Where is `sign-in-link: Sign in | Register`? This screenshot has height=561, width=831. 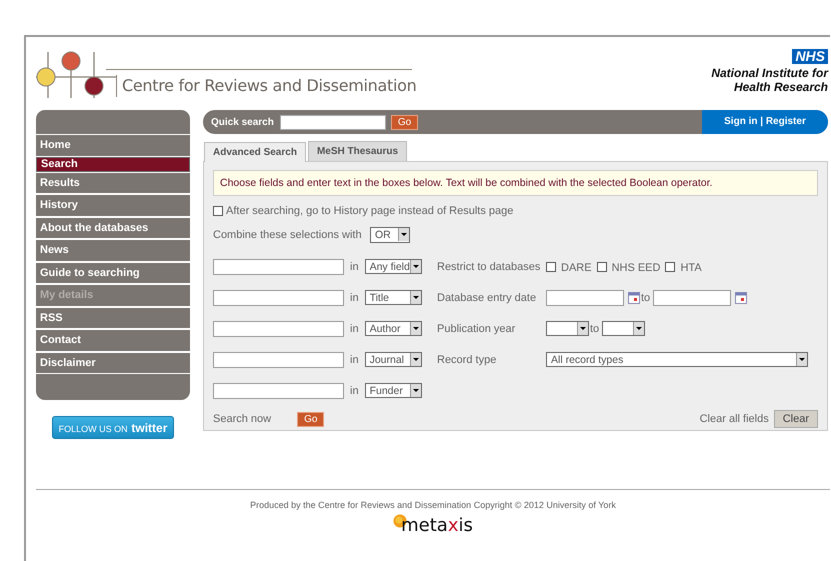
sign-in-link: Sign in | Register is located at coordinates (765, 122).